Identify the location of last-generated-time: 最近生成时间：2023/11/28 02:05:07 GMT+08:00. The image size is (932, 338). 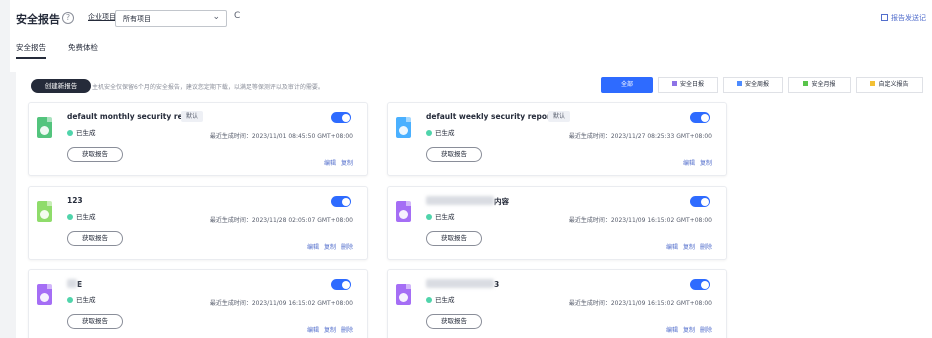
(281, 220).